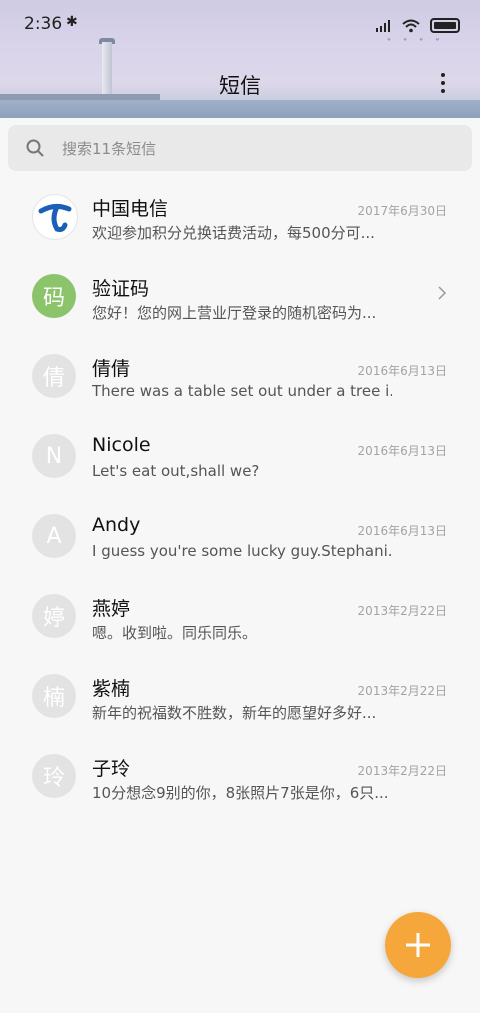 The image size is (480, 1013). Describe the element at coordinates (445, 25) in the screenshot. I see `battery-icon` at that location.